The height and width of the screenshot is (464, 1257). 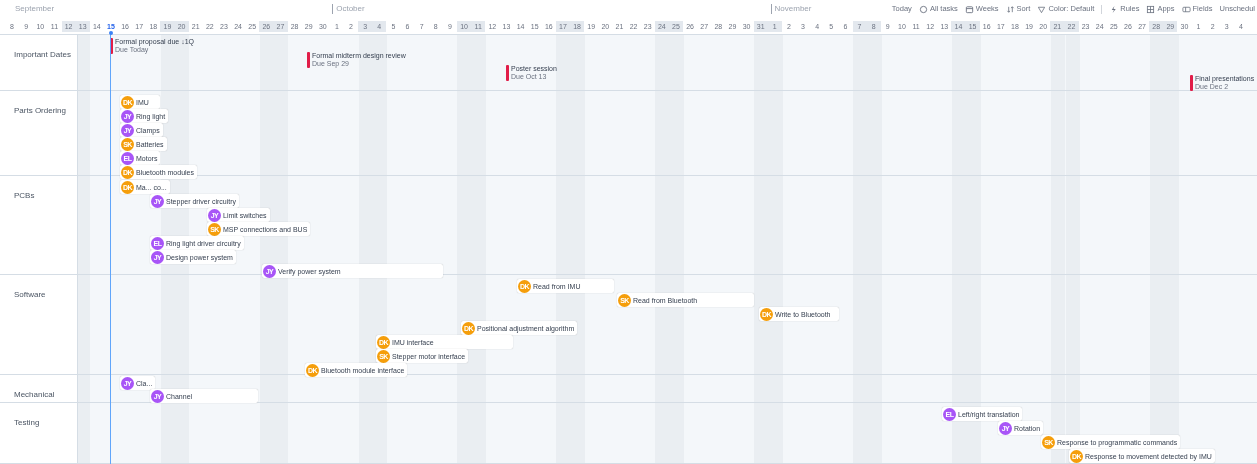 I want to click on table-icon, so click(x=1186, y=9).